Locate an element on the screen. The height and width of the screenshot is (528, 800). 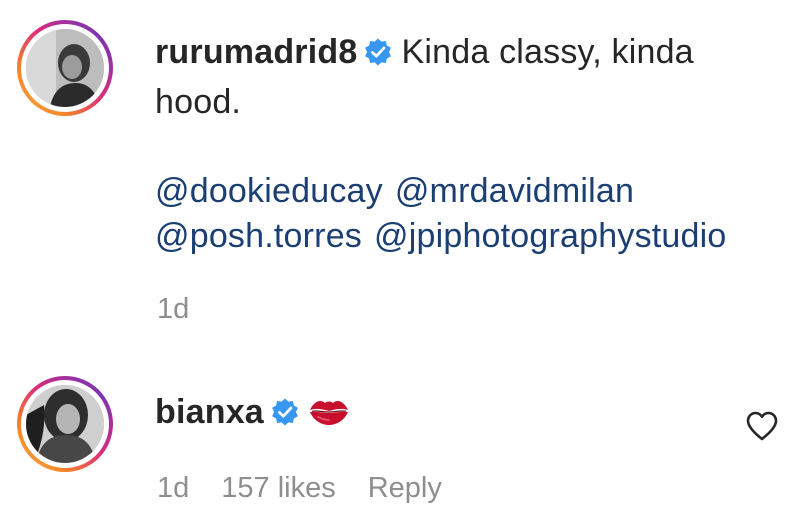
mentions-line-1: @dookieducay @mrdavidmilan is located at coordinates (394, 191).